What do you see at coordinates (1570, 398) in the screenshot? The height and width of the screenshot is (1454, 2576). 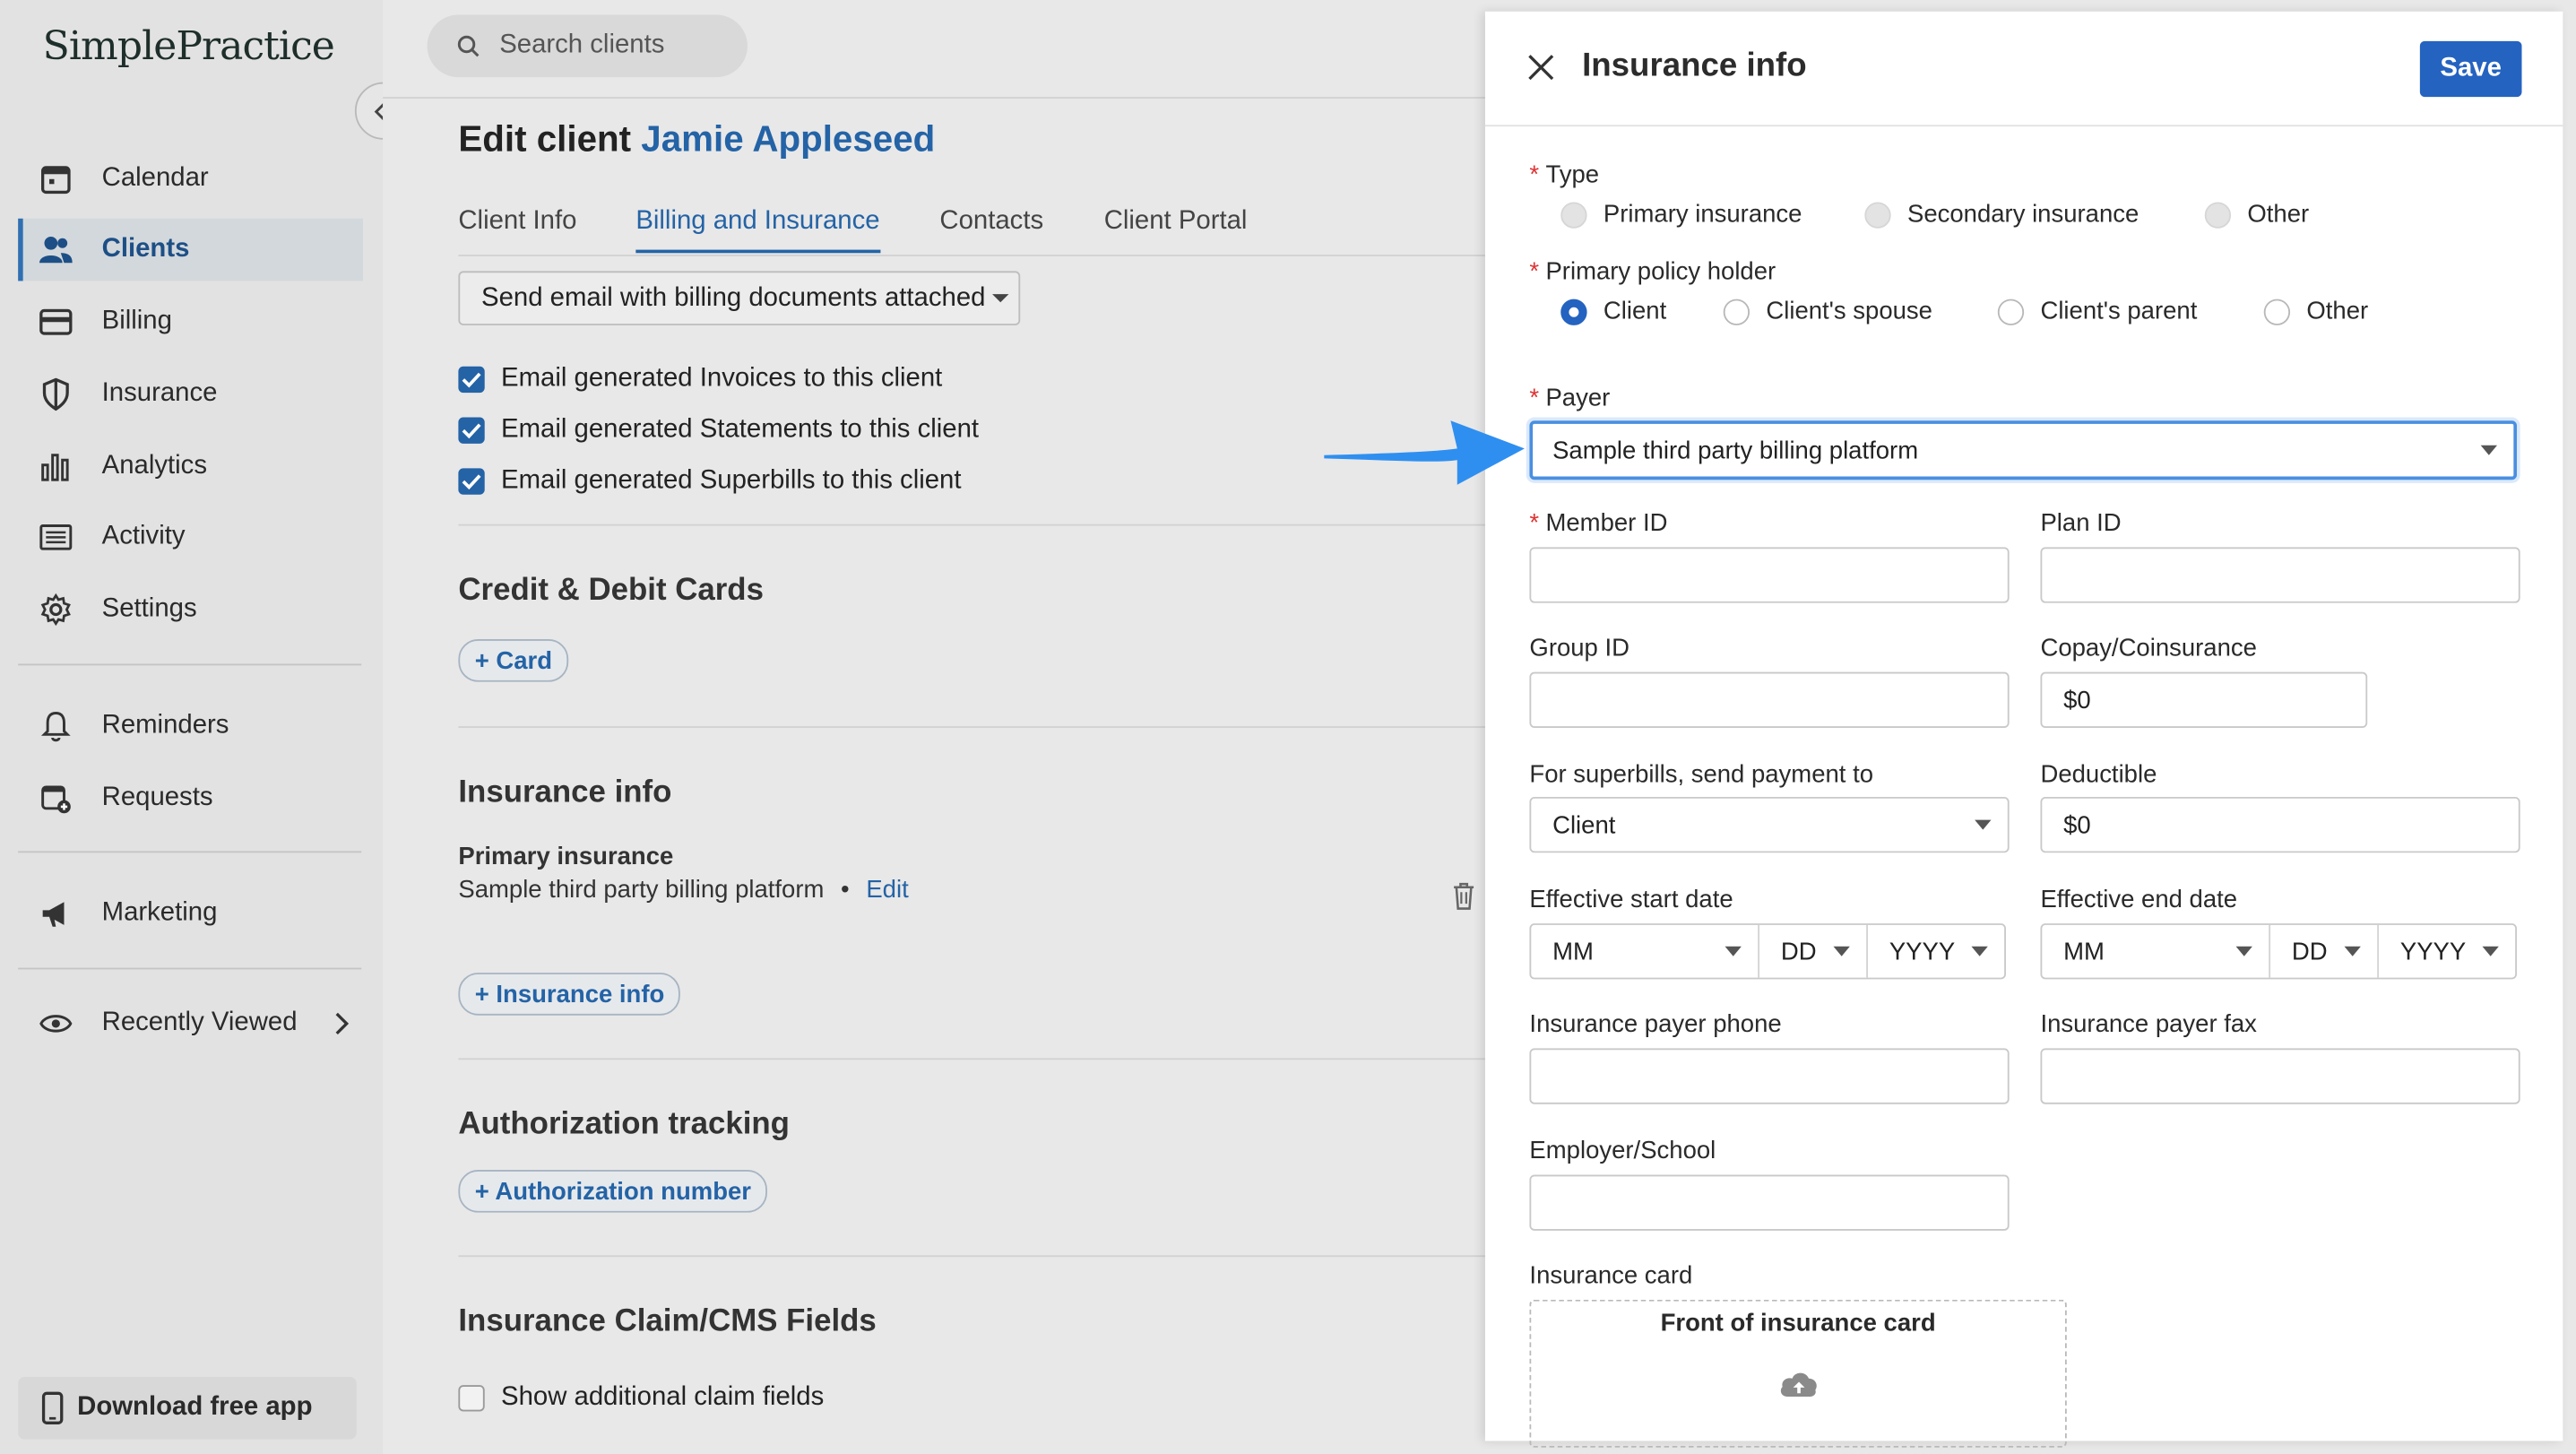 I see `payer-label: * Payer` at bounding box center [1570, 398].